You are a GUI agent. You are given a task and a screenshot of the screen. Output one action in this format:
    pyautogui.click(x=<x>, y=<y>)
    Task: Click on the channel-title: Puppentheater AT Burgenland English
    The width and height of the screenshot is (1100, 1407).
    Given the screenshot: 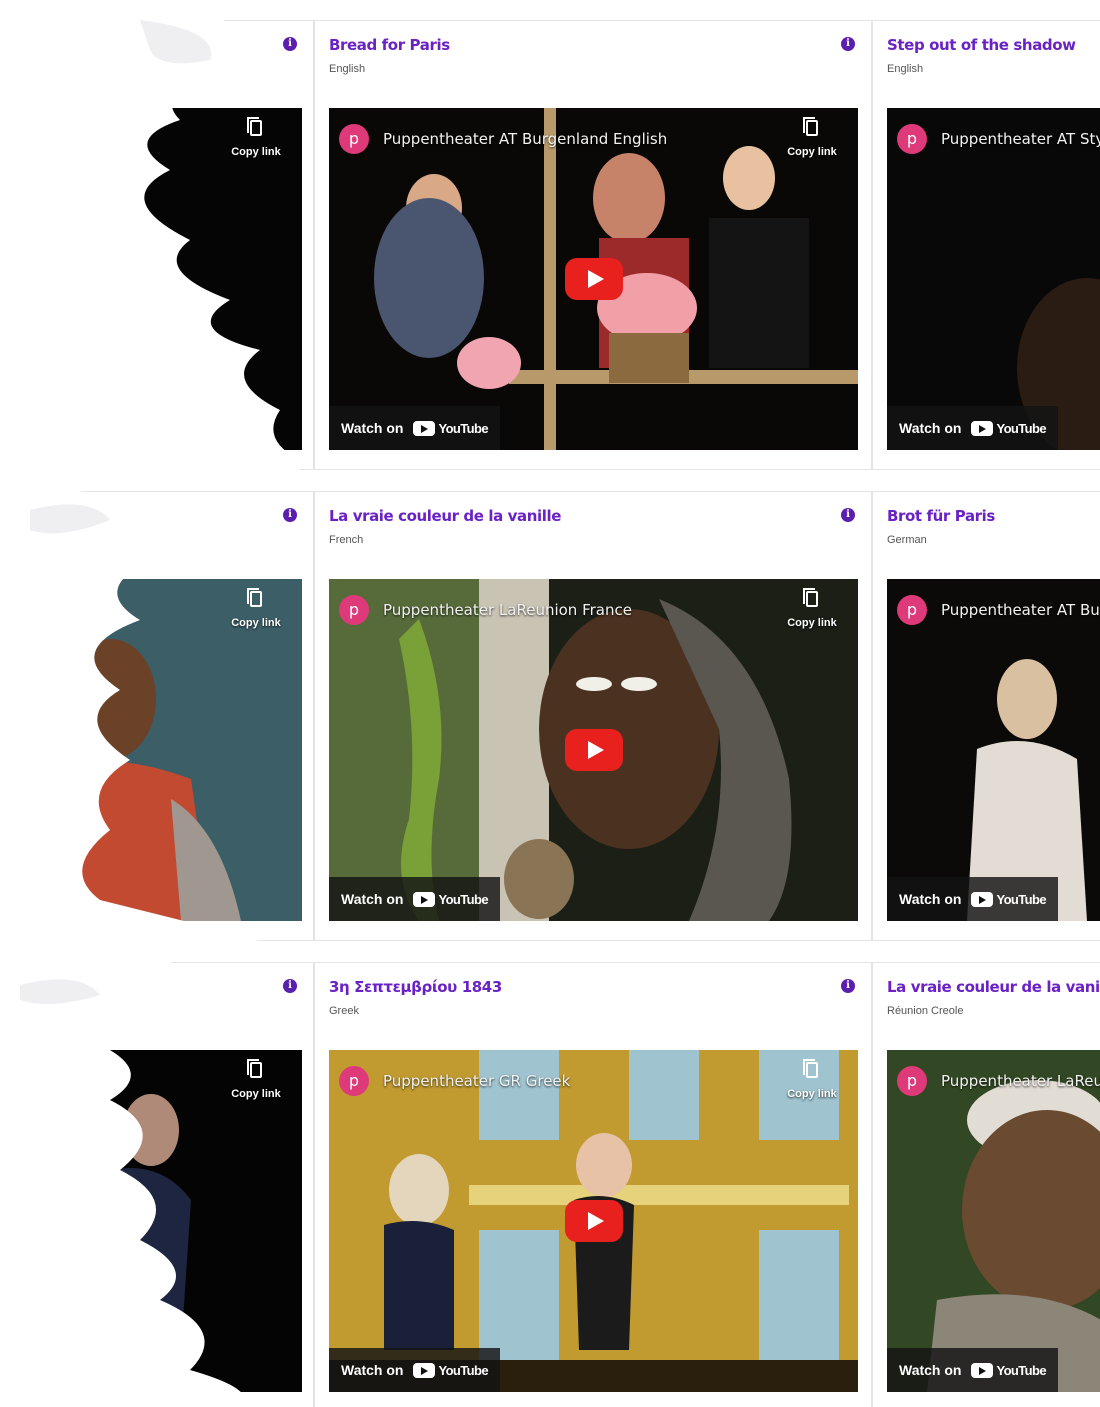 What is the action you would take?
    pyautogui.click(x=525, y=139)
    